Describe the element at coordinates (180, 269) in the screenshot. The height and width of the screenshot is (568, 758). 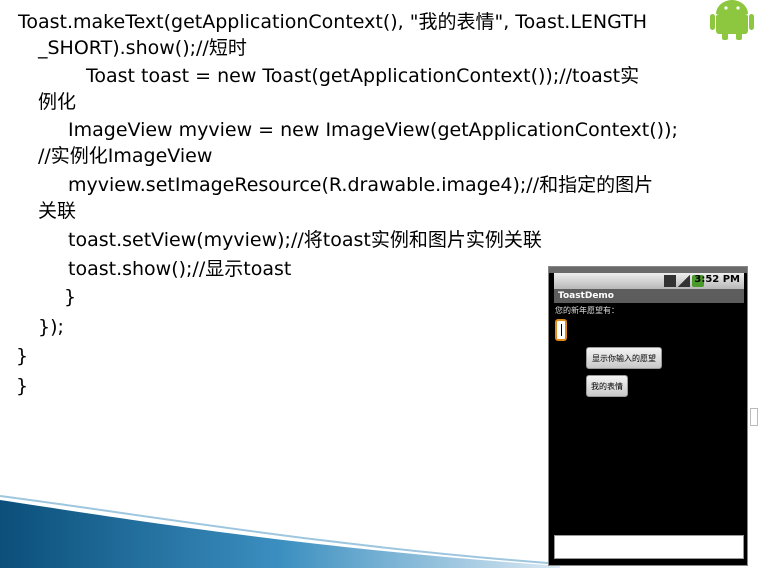
I see `code-line: toast.show();//显示toast` at that location.